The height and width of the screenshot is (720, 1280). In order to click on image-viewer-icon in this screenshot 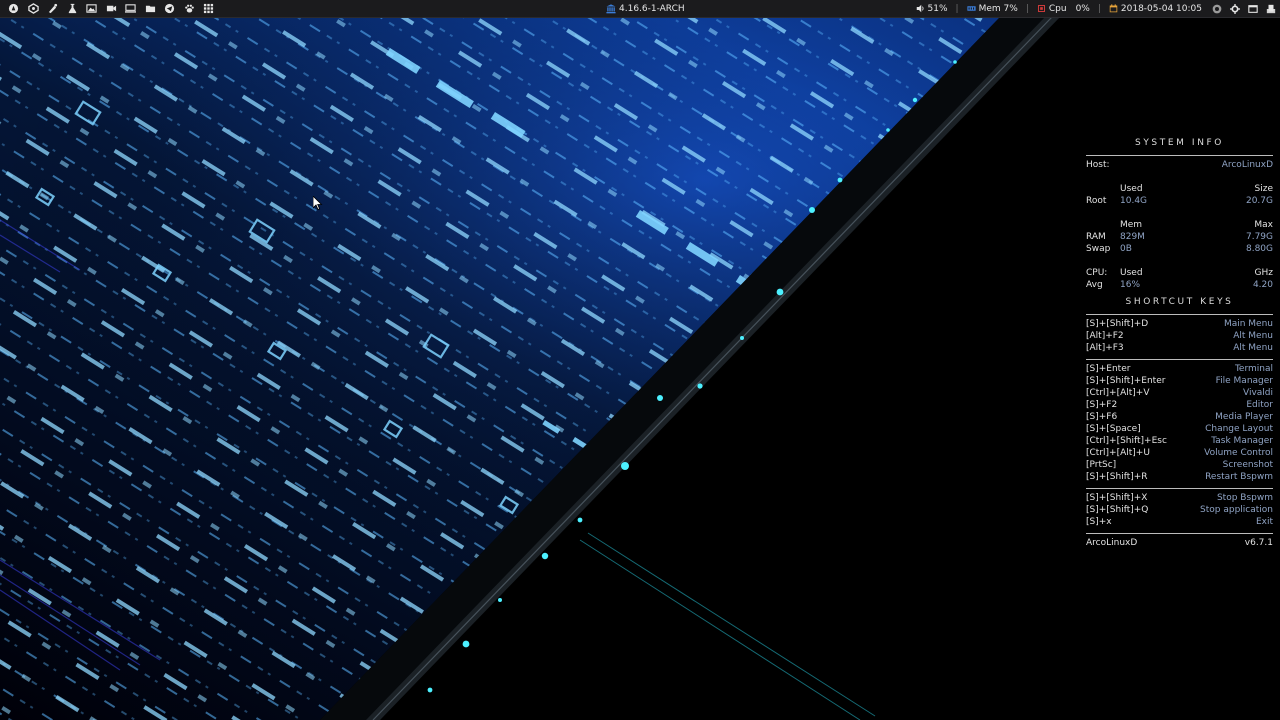, I will do `click(92, 8)`.